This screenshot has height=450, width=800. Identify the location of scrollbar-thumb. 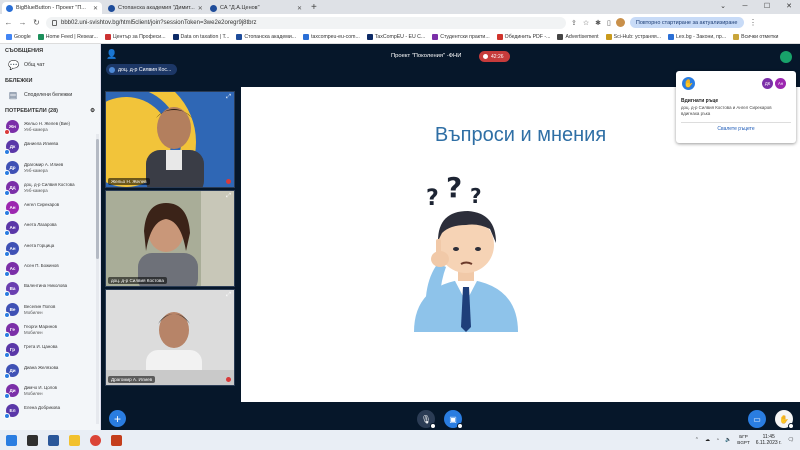
(97, 199).